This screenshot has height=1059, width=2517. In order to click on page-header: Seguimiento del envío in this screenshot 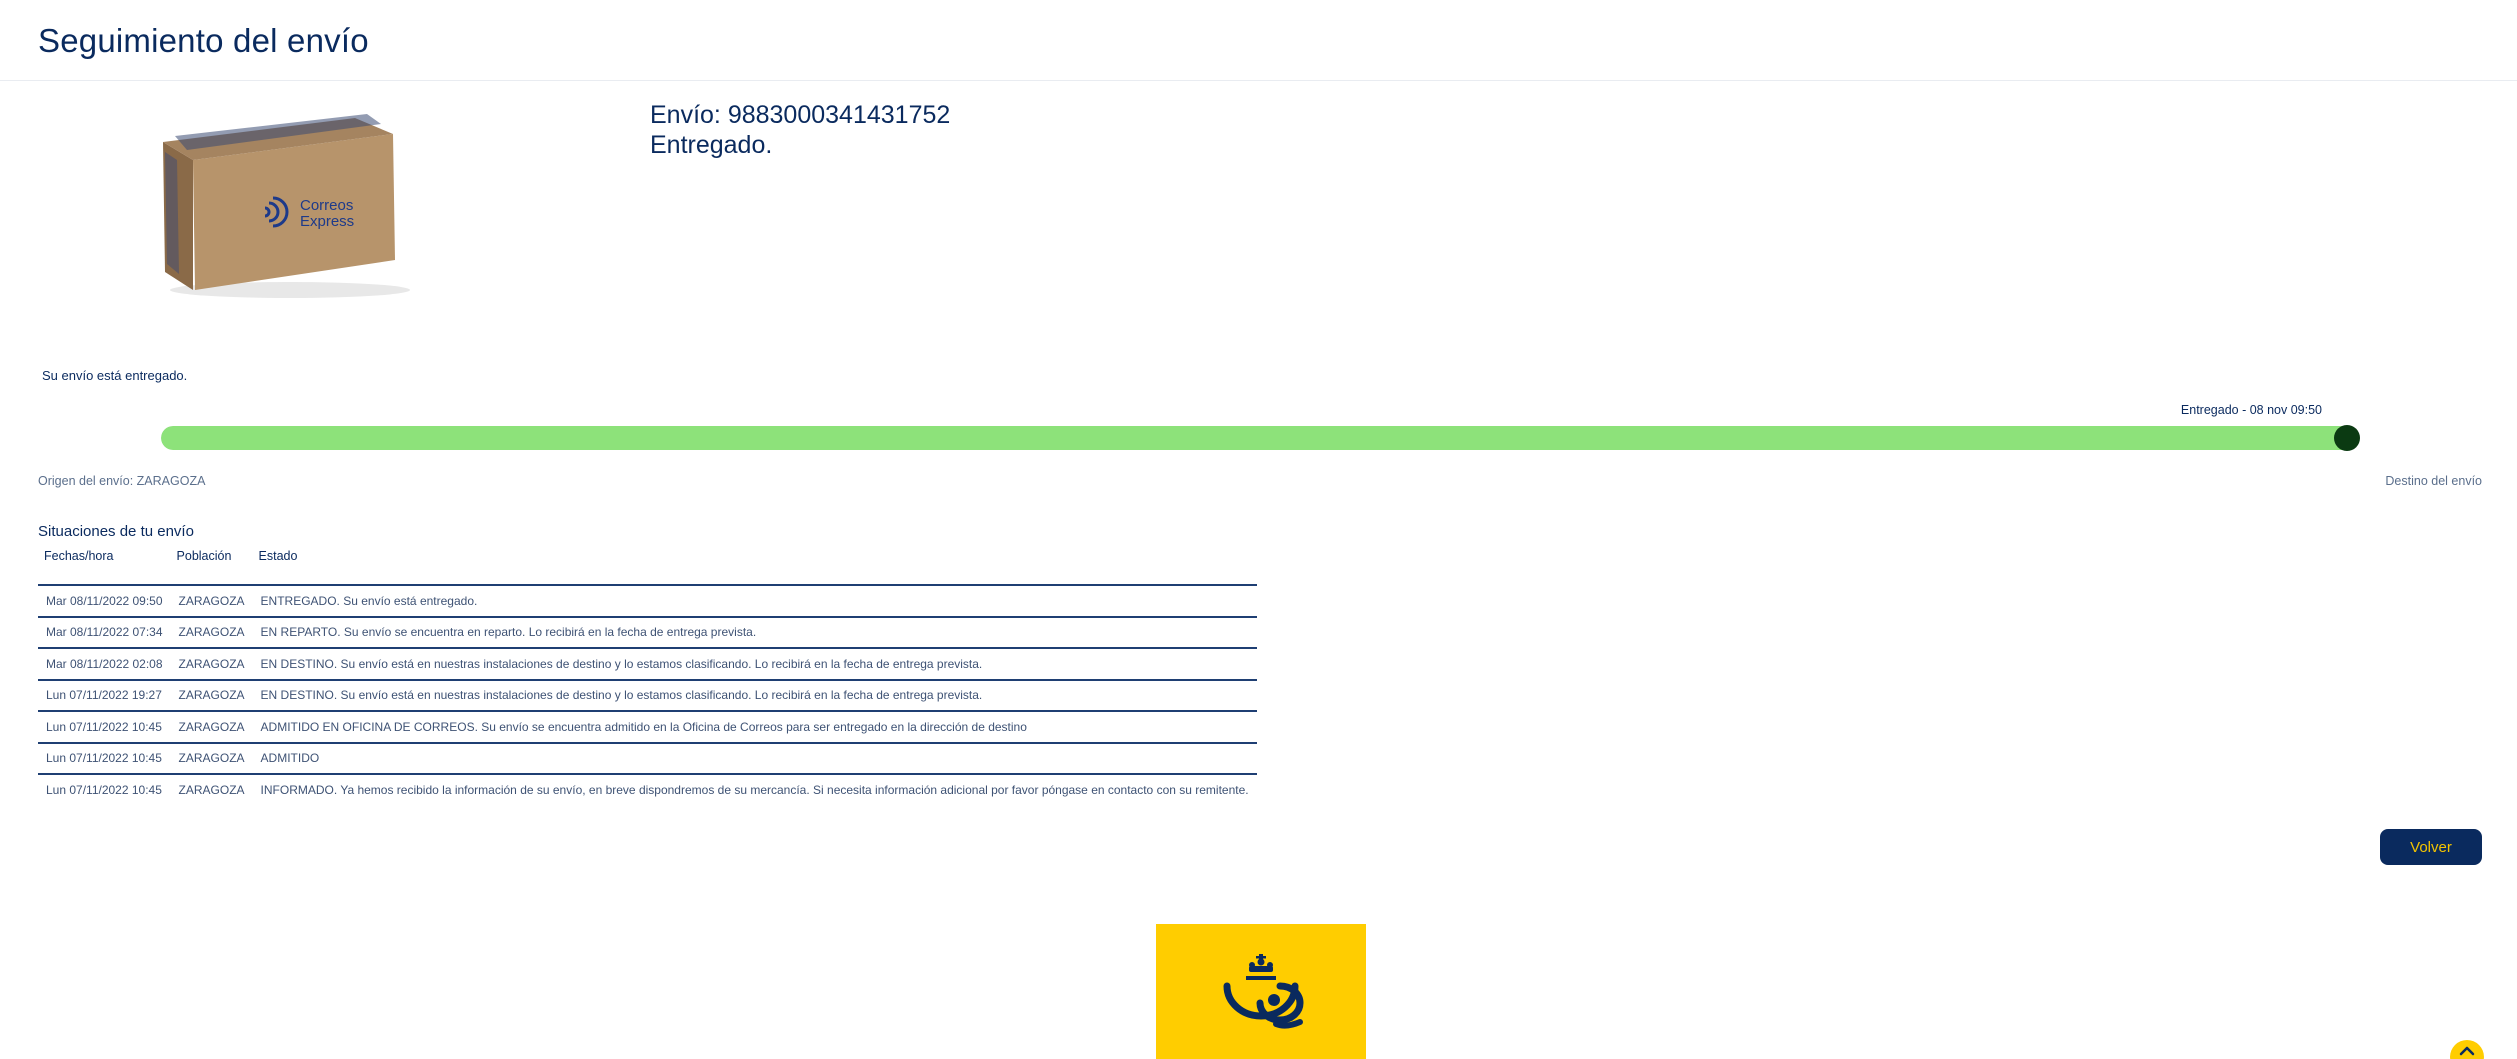, I will do `click(1258, 40)`.